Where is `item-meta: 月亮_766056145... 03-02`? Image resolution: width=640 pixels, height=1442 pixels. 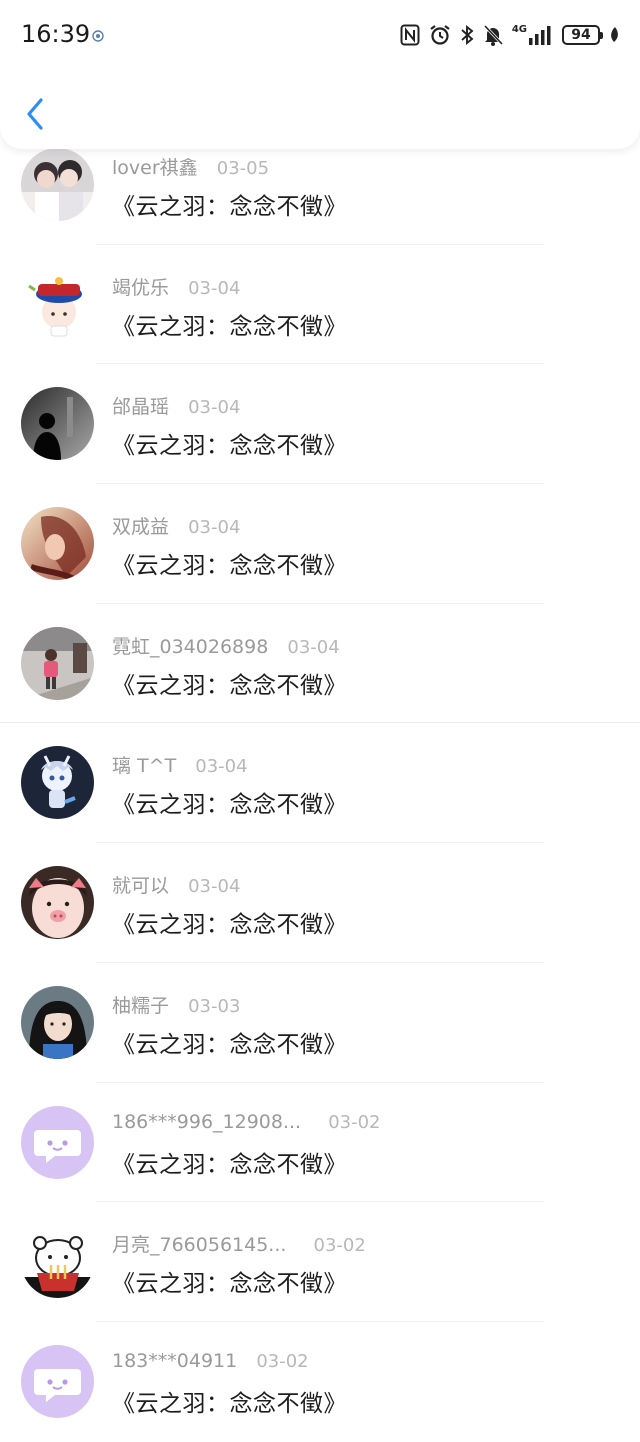 item-meta: 月亮_766056145... 03-02 is located at coordinates (239, 1243).